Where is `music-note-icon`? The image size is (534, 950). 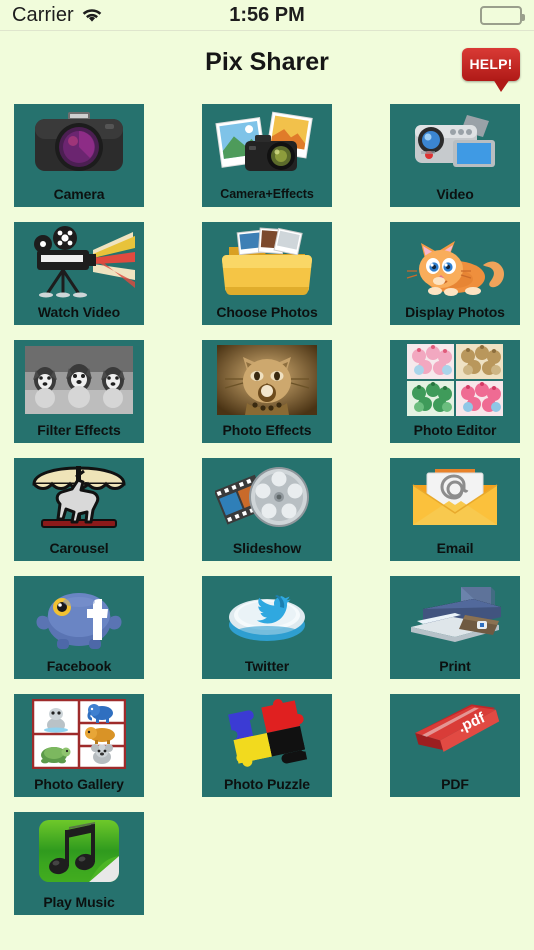
music-note-icon is located at coordinates (79, 852).